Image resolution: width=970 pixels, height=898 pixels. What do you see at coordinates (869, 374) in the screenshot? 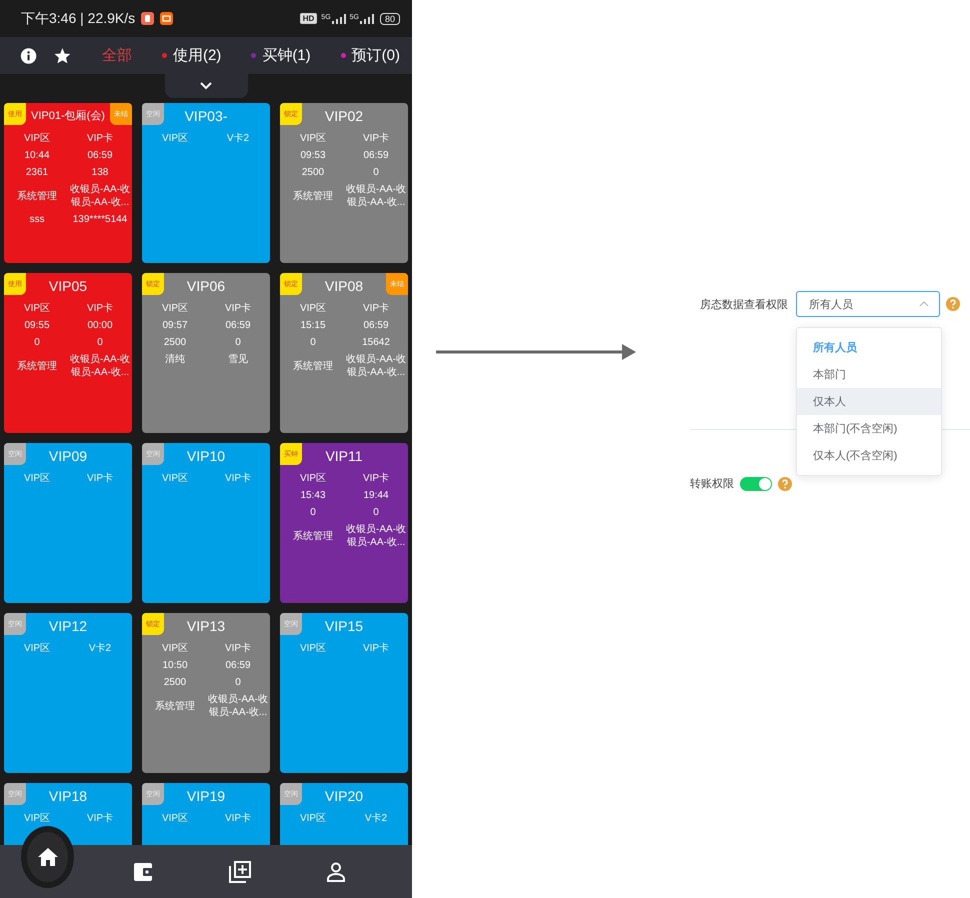
I see `dropdown-option: 本部门` at bounding box center [869, 374].